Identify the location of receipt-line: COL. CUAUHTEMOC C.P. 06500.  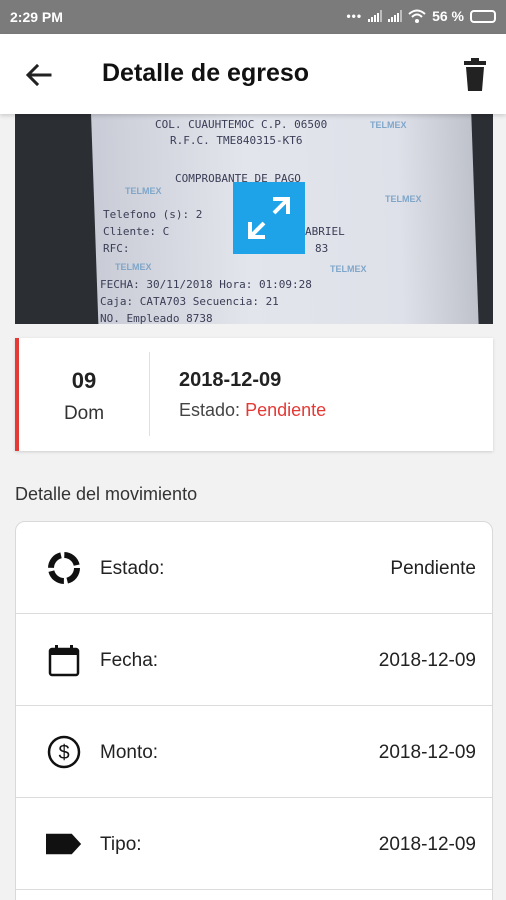
(241, 124).